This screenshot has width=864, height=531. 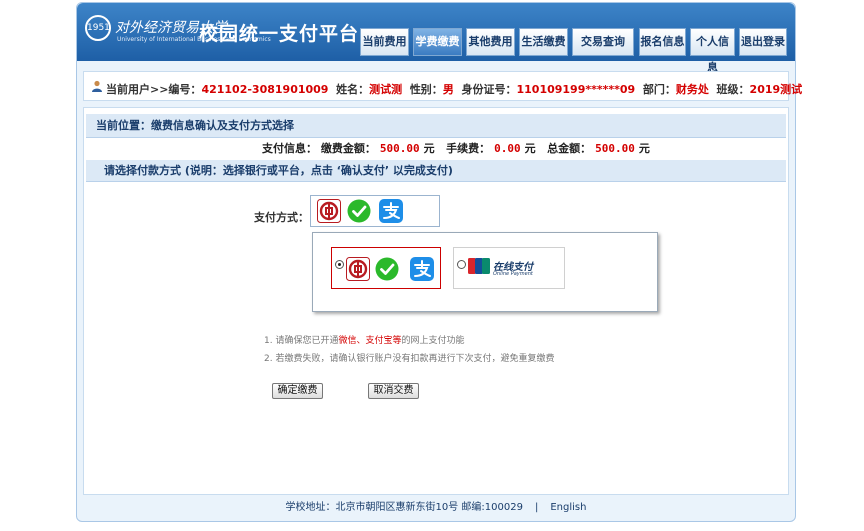 I want to click on english-link: English, so click(x=568, y=507).